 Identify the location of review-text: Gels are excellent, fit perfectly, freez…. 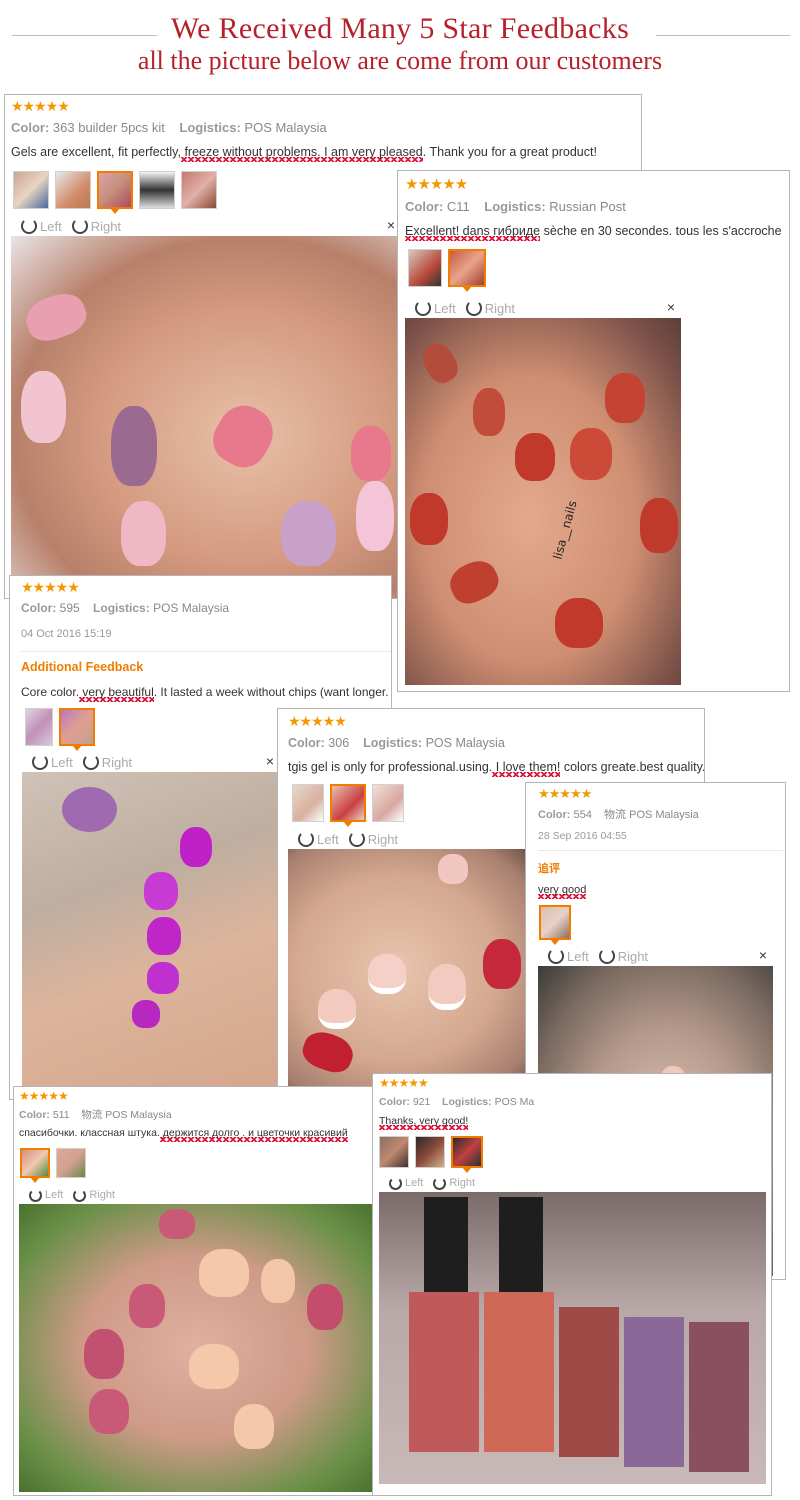
(304, 152).